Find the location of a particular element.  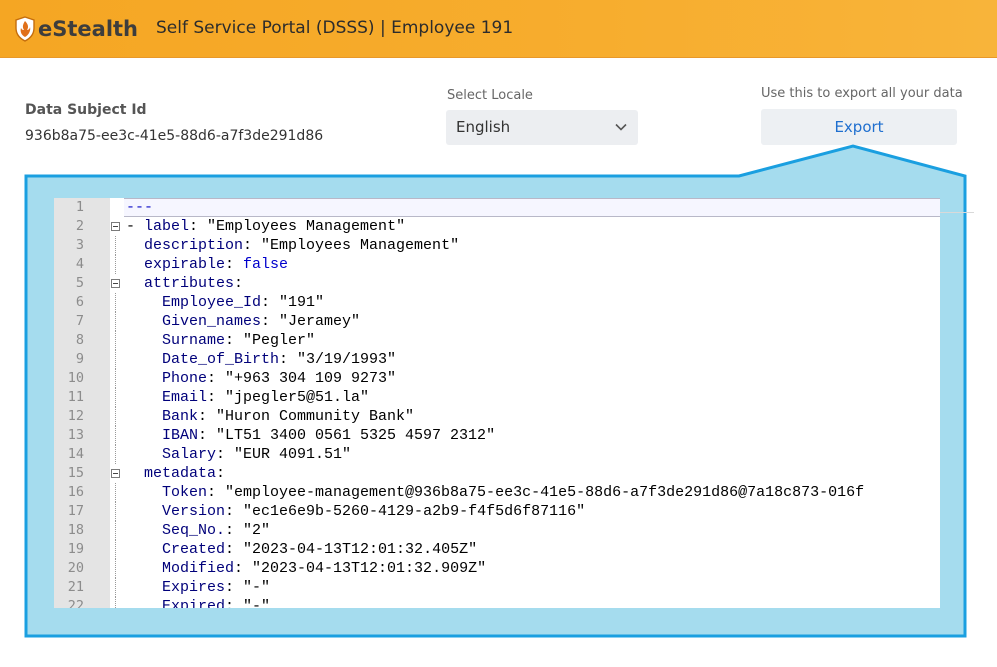

yaml-key: Modified is located at coordinates (180, 568).